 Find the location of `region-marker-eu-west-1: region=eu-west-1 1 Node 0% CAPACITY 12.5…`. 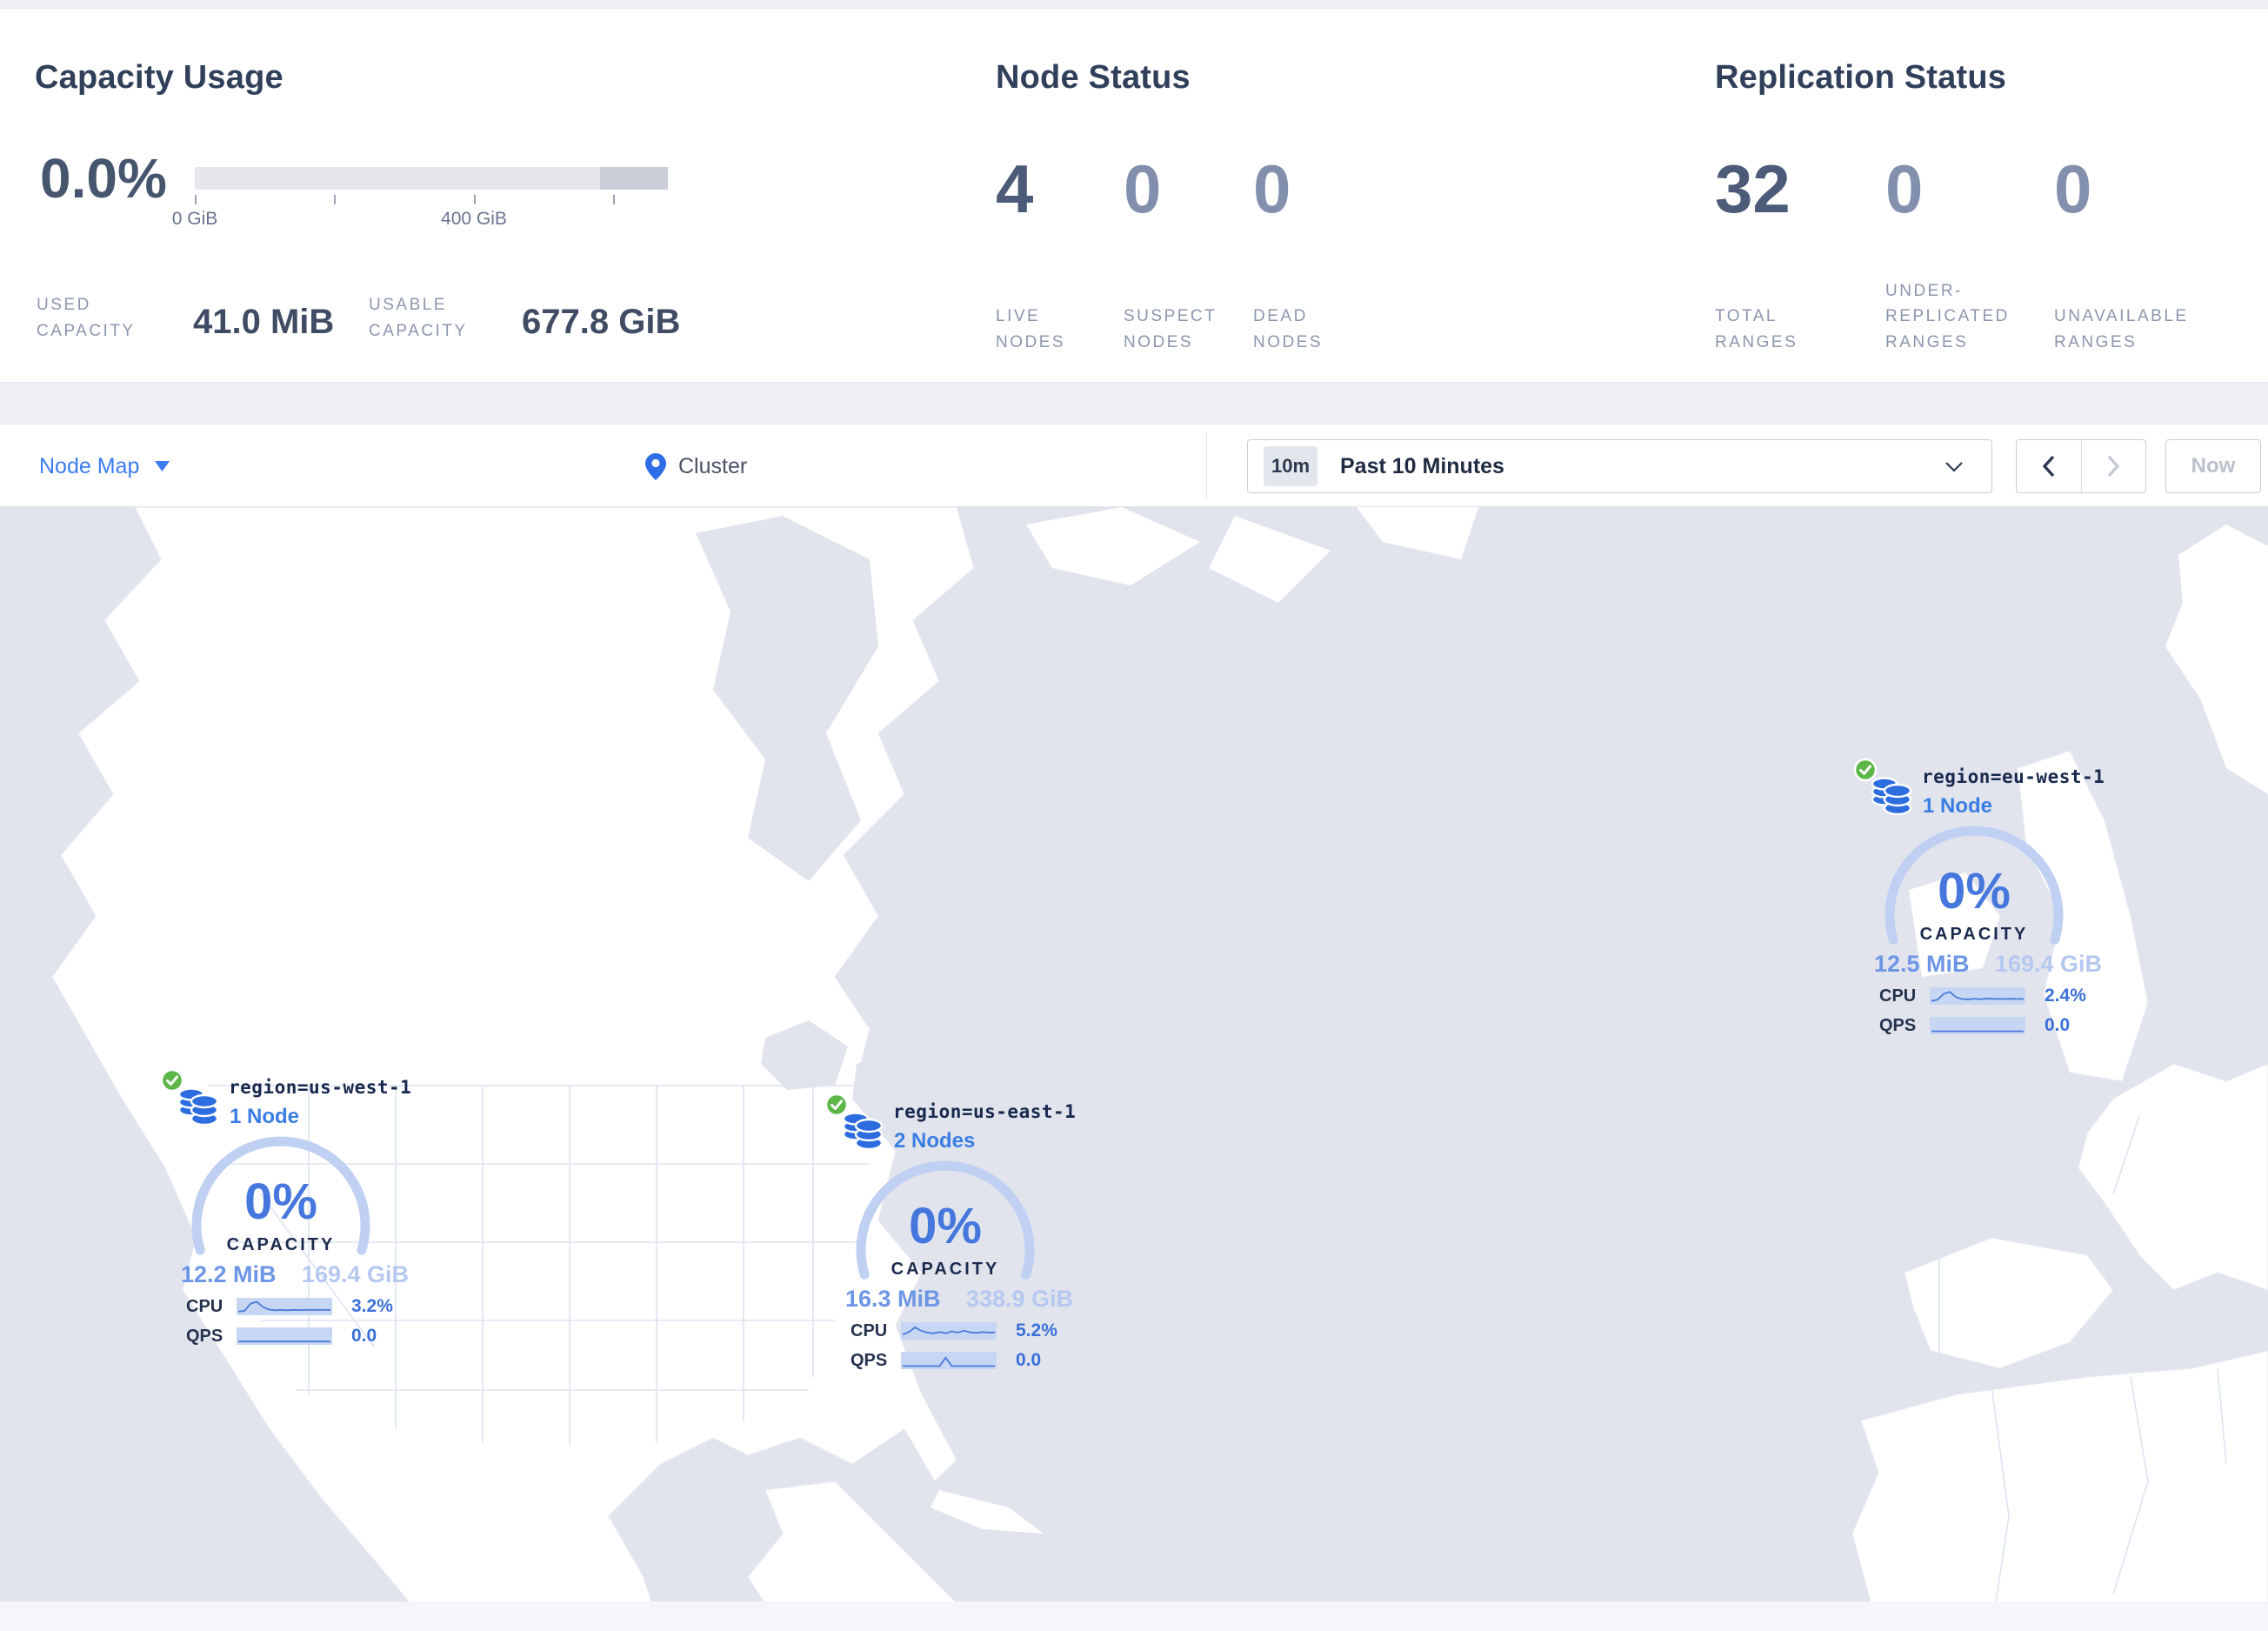

region-marker-eu-west-1: region=eu-west-1 1 Node 0% CAPACITY 12.5… is located at coordinates (1980, 910).